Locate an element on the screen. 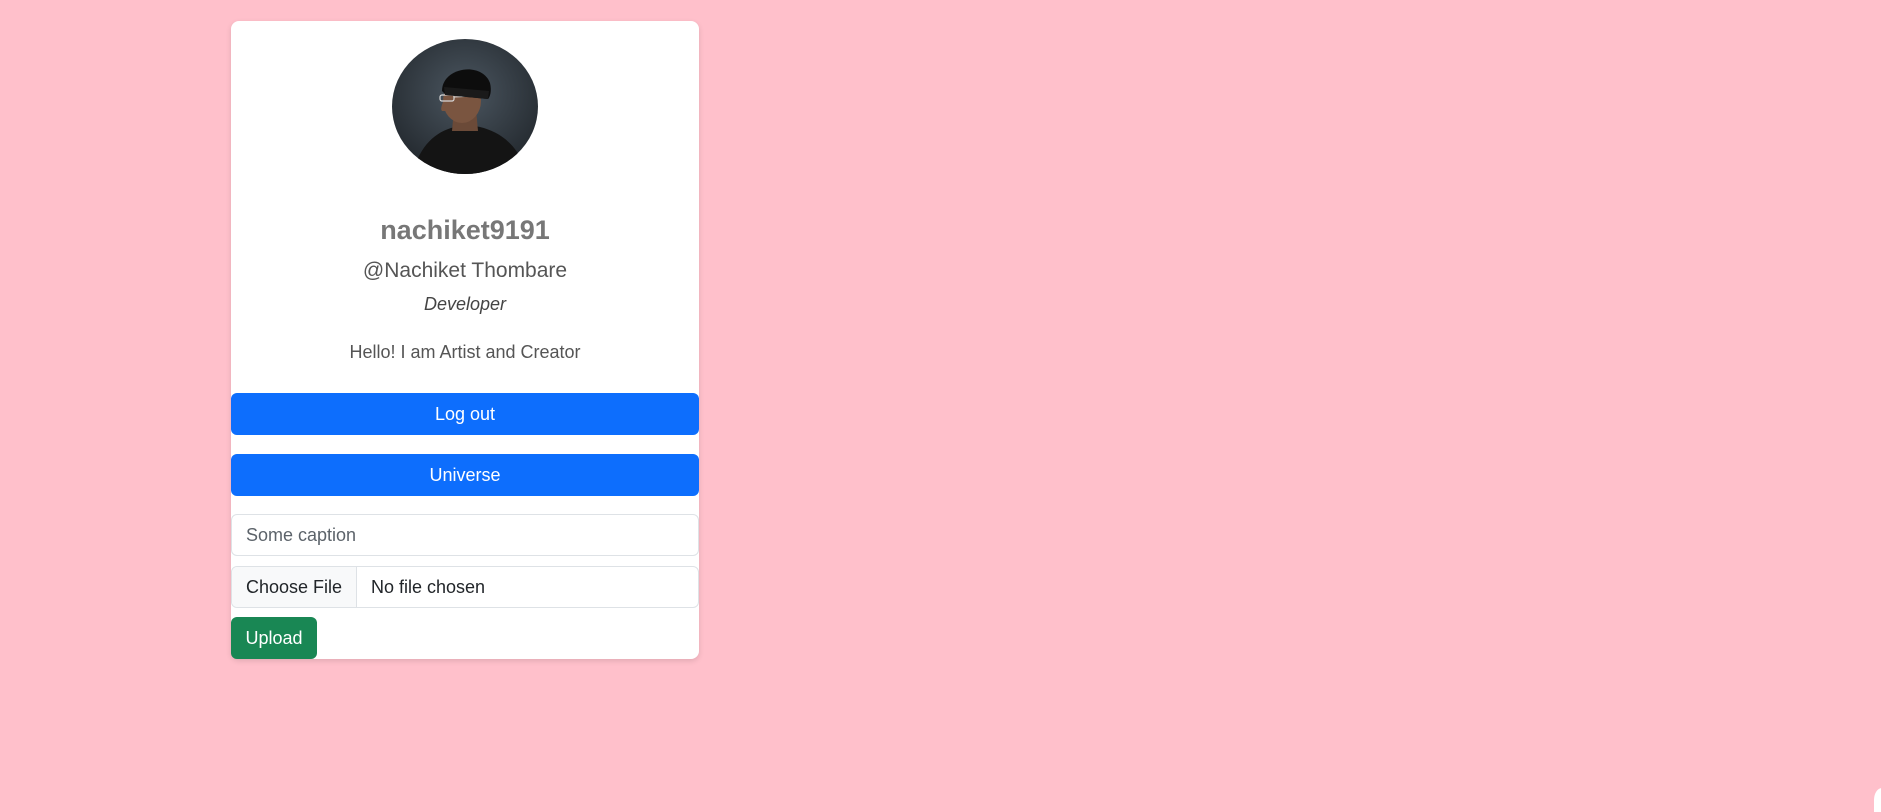 The width and height of the screenshot is (1881, 812). avatar-photo is located at coordinates (465, 106).